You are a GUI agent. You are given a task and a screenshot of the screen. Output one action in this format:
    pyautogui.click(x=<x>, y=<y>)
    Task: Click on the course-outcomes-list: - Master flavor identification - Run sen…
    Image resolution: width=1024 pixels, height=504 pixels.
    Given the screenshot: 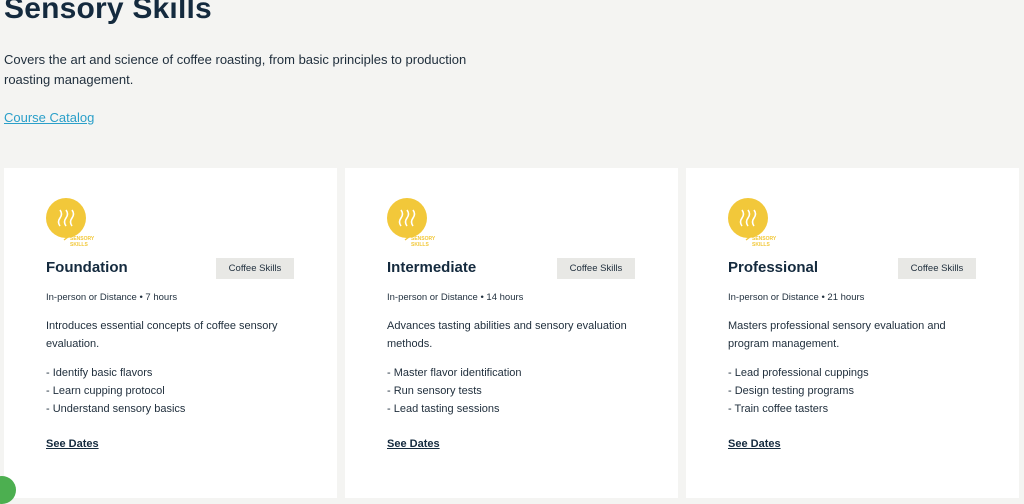 What is the action you would take?
    pyautogui.click(x=454, y=391)
    